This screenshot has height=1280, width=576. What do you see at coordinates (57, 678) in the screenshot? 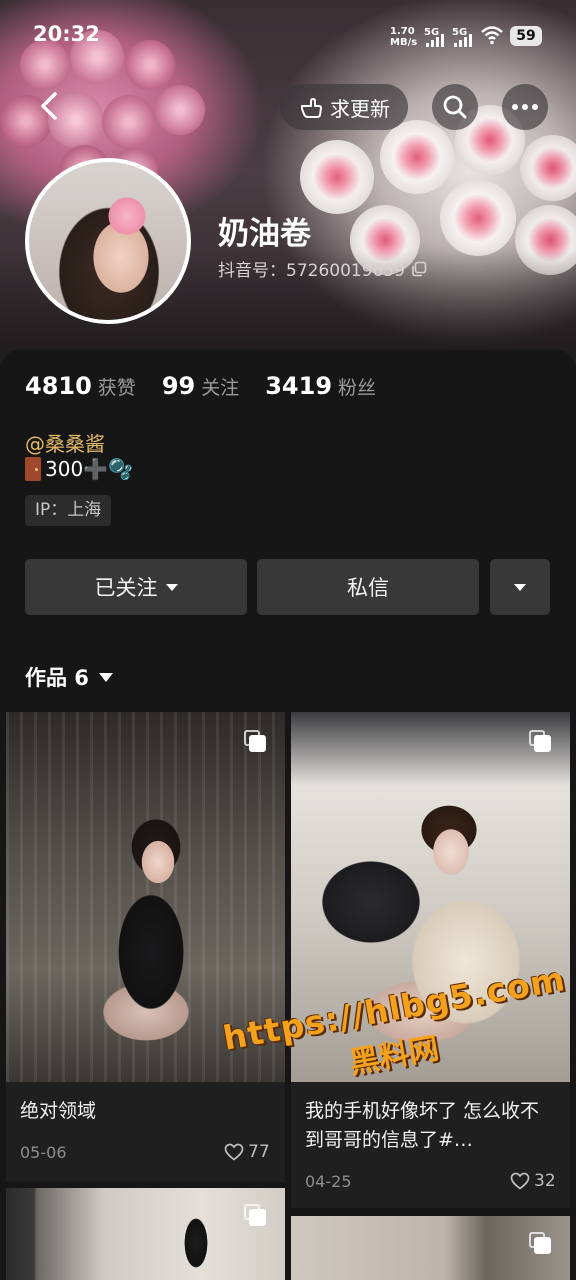
I see `works-tab-label: 作品 6` at bounding box center [57, 678].